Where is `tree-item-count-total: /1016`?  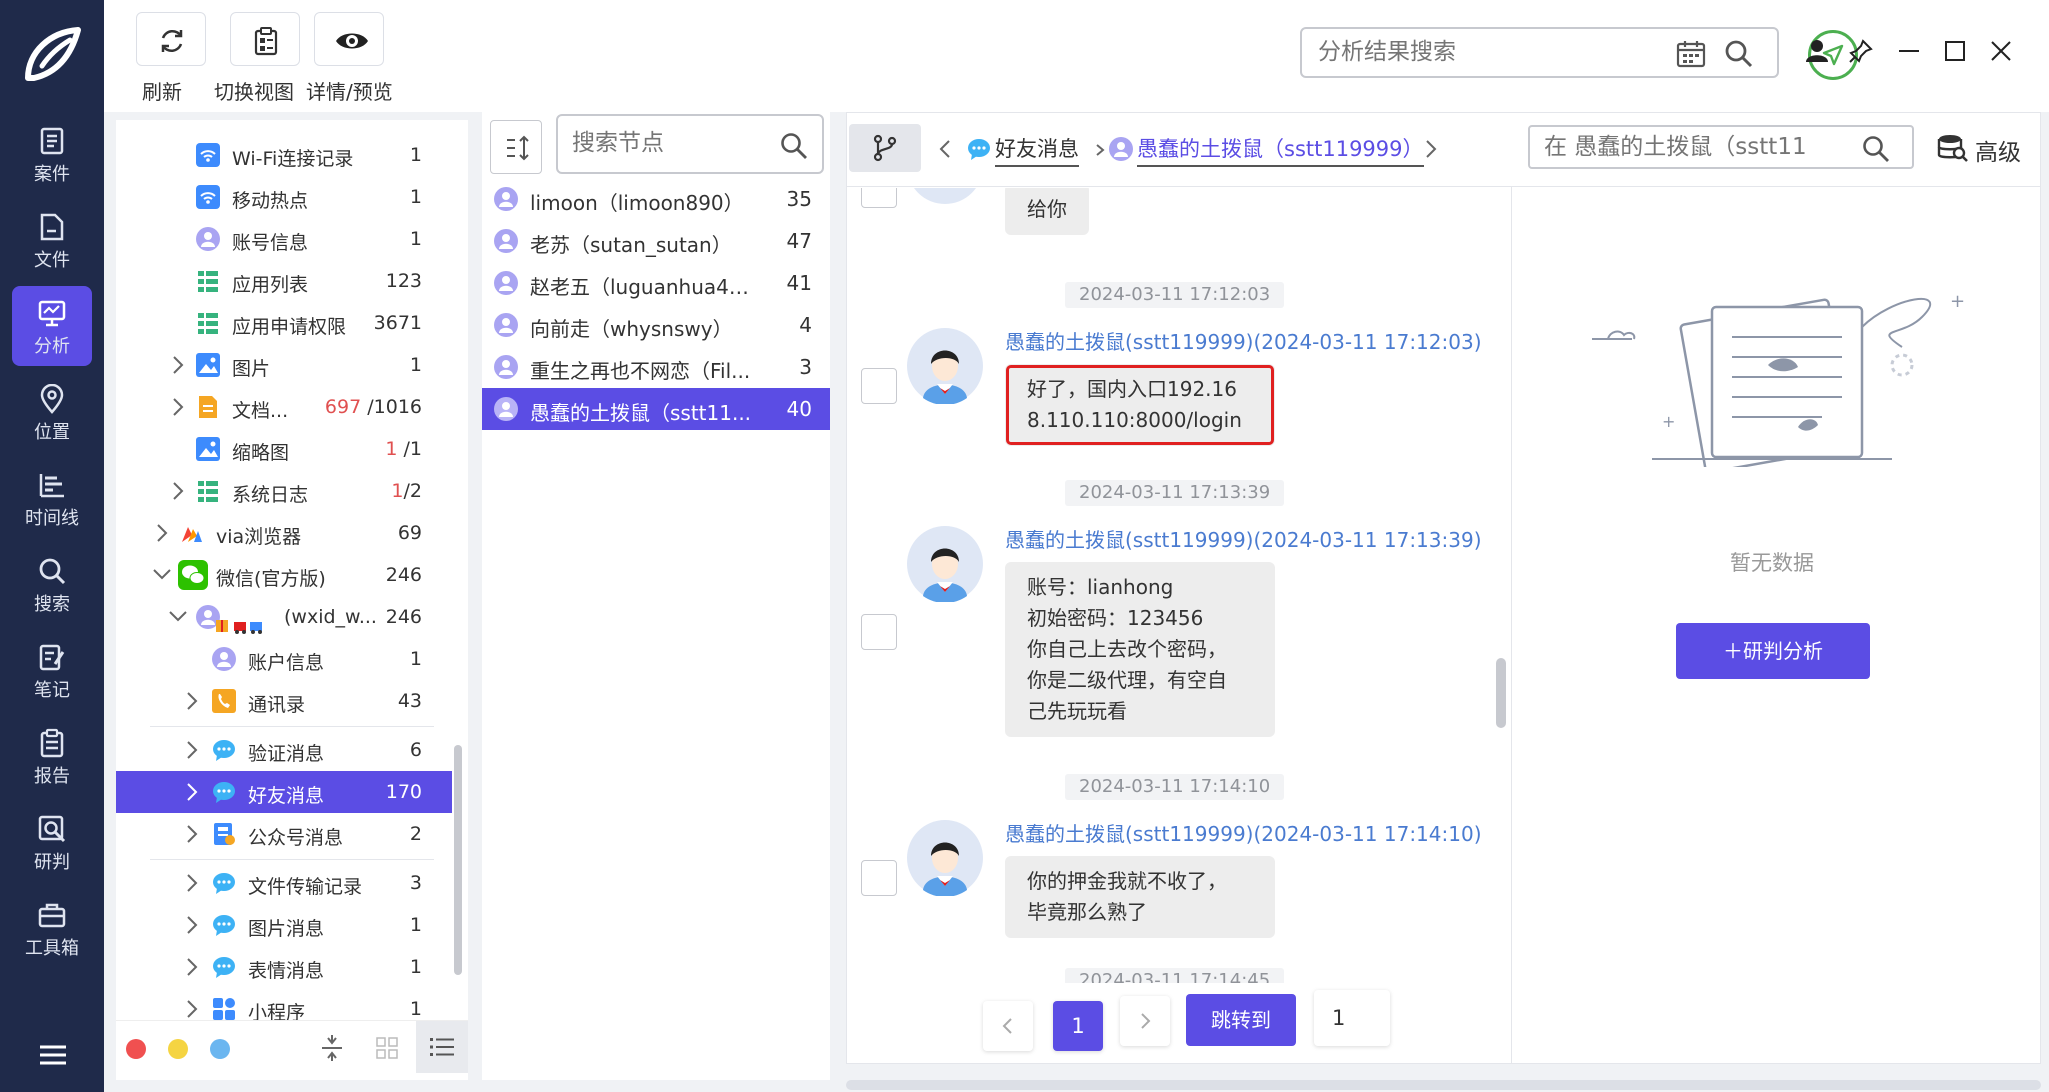 tree-item-count-total: /1016 is located at coordinates (394, 407).